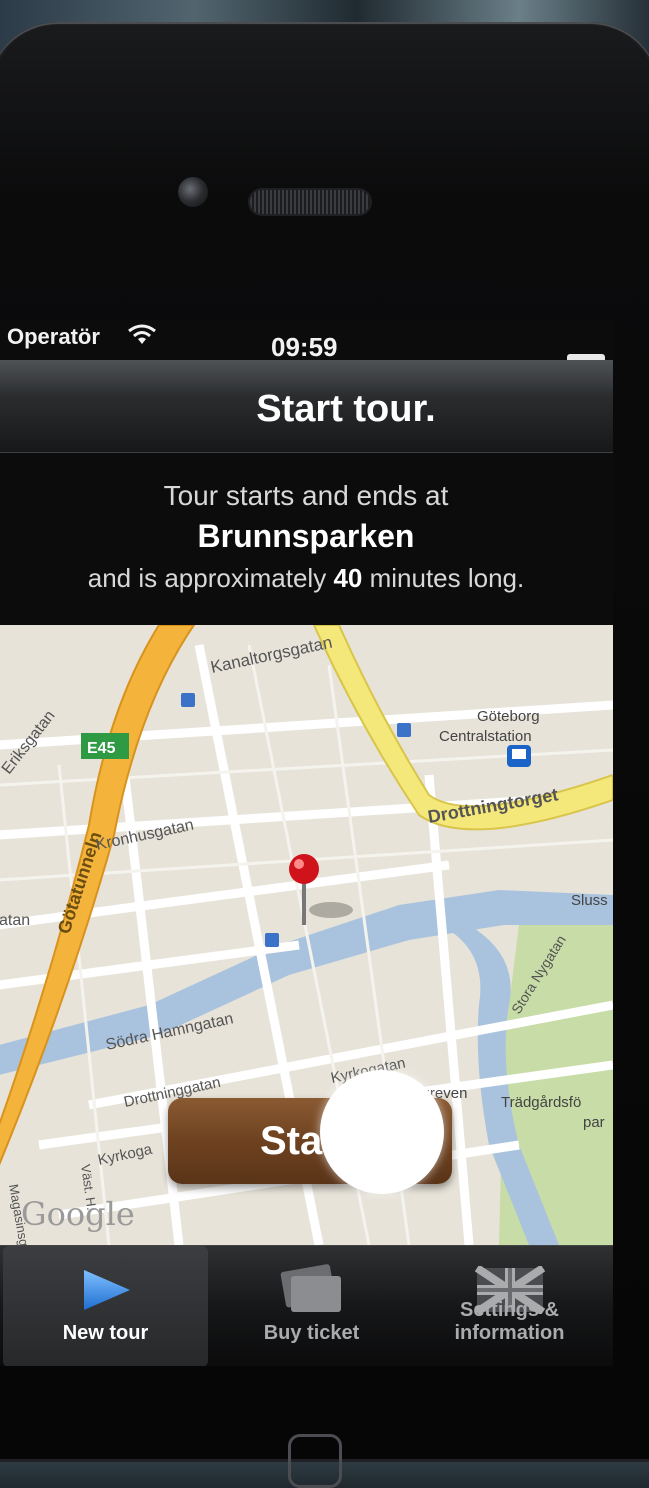 The height and width of the screenshot is (1488, 649). I want to click on finger-touch-overlay, so click(382, 1132).